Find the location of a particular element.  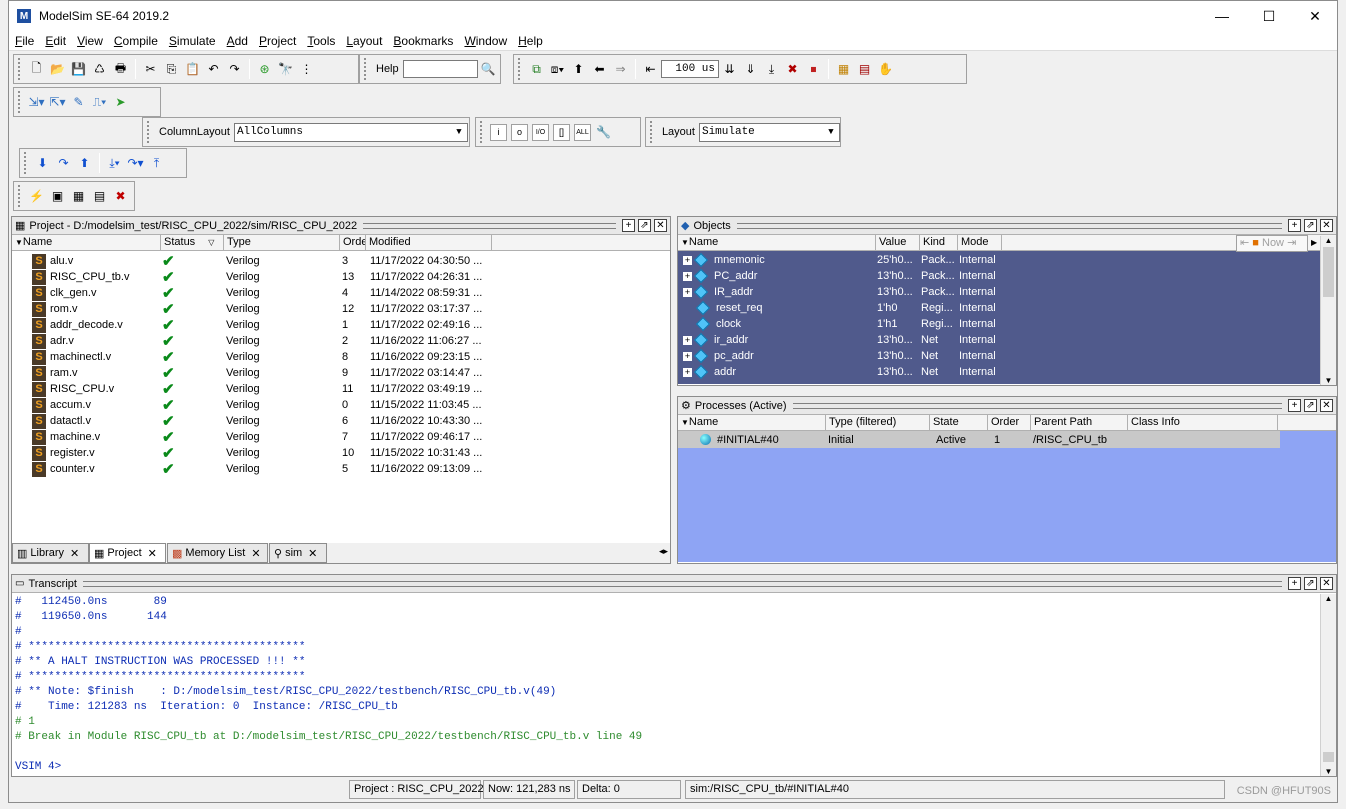

step-down-icon: ⬇ is located at coordinates (42, 163).